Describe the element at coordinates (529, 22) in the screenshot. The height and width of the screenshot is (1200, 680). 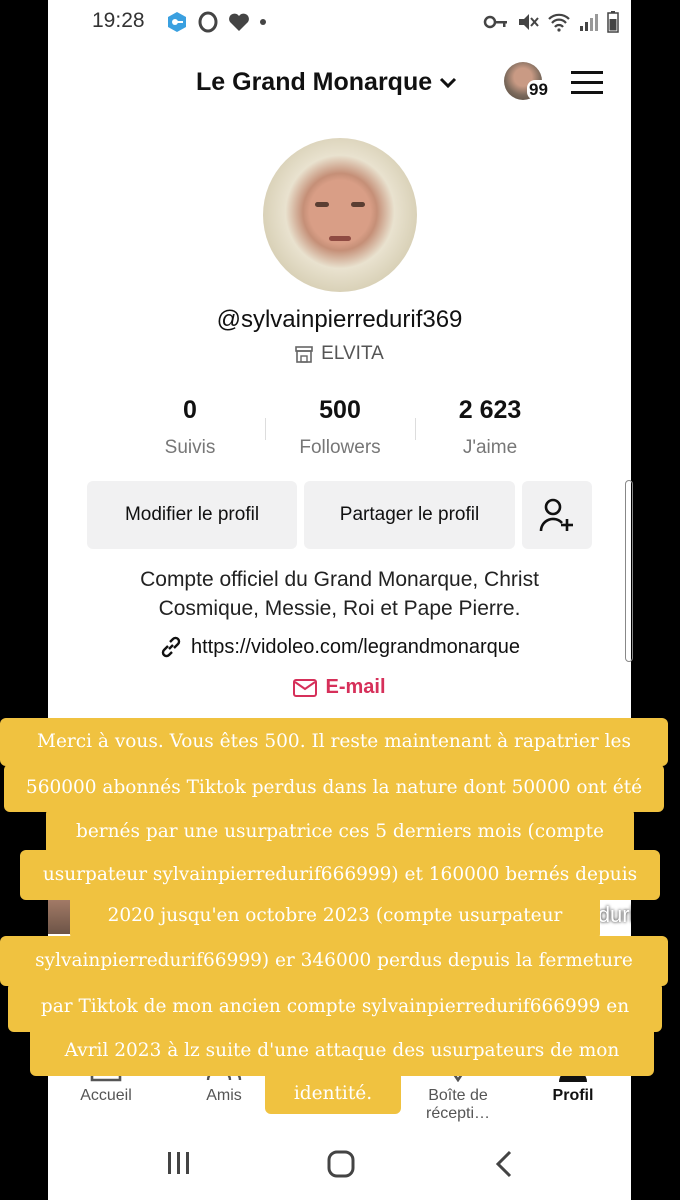
I see `mute-icon` at that location.